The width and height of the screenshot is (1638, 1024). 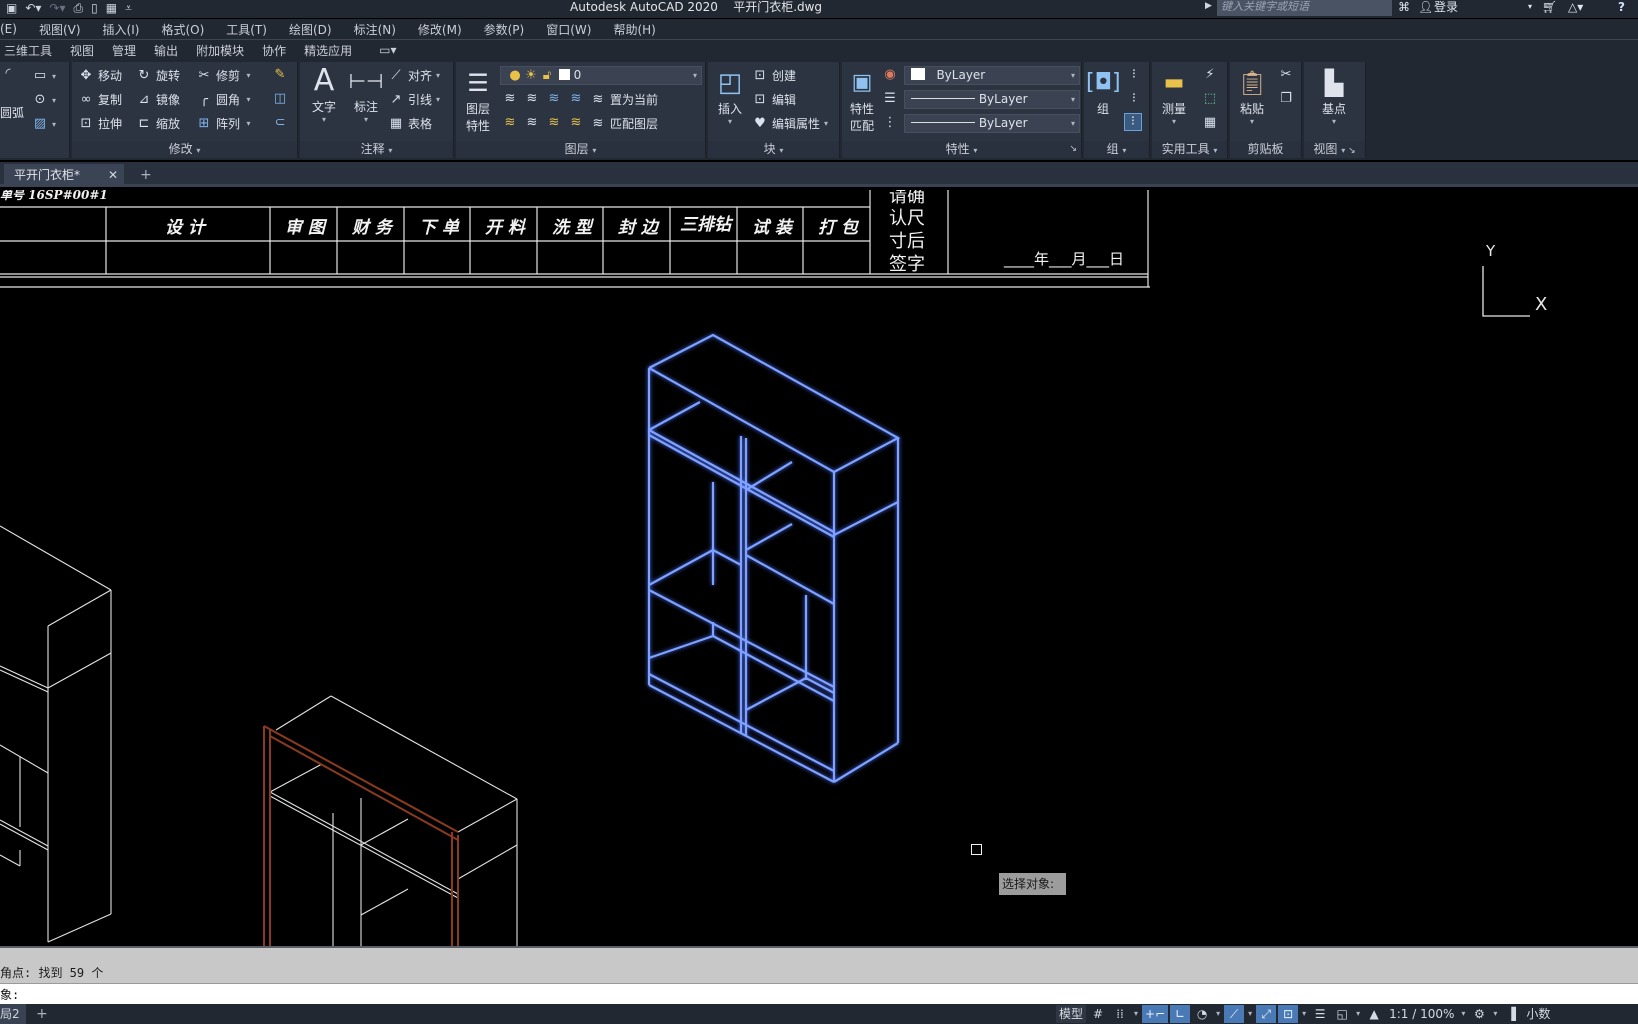 What do you see at coordinates (1304, 8) in the screenshot?
I see `search-input: 键入关键字或短语` at bounding box center [1304, 8].